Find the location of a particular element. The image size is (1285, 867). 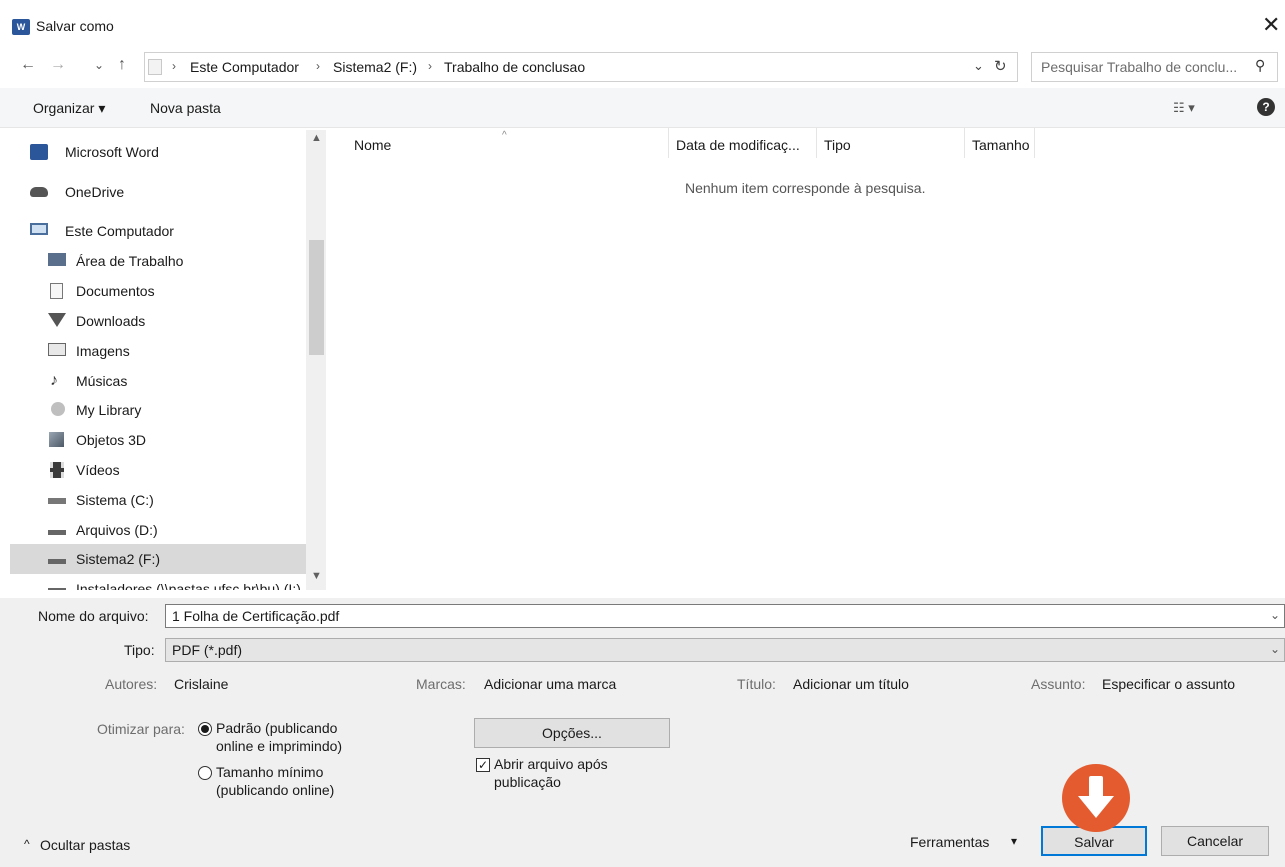

navigation-scrollbar is located at coordinates (316, 360).